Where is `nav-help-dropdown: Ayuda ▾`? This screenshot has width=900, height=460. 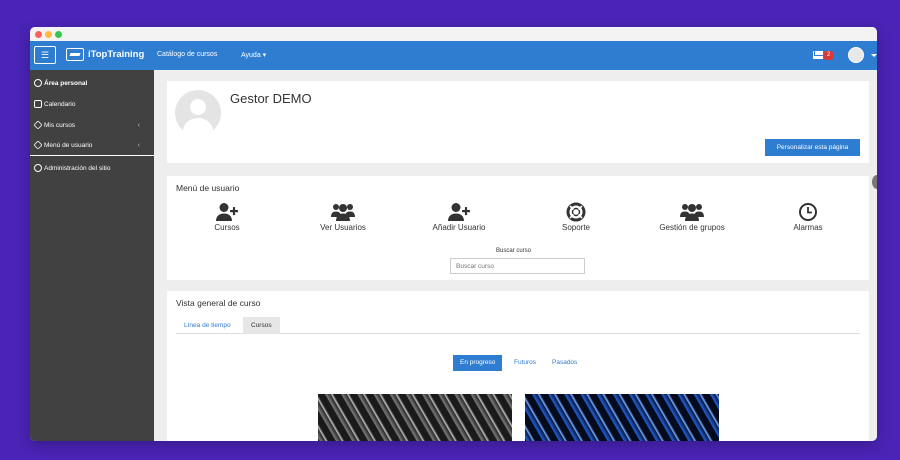 nav-help-dropdown: Ayuda ▾ is located at coordinates (253, 55).